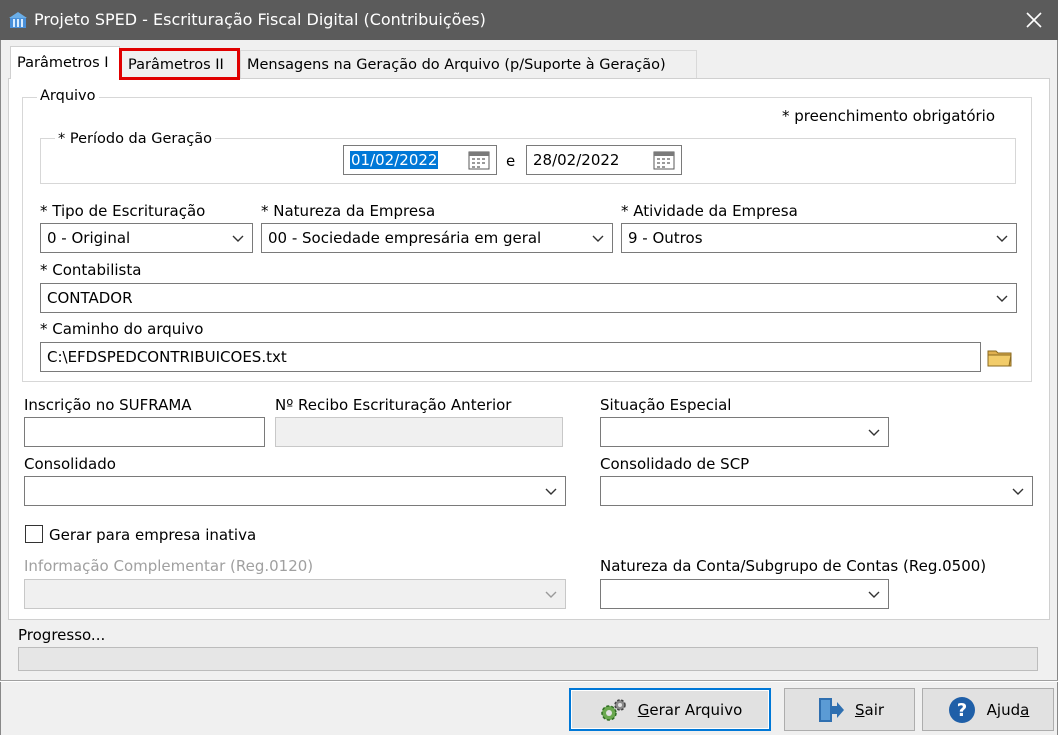 This screenshot has height=735, width=1058. I want to click on browse-folder-button, so click(1000, 357).